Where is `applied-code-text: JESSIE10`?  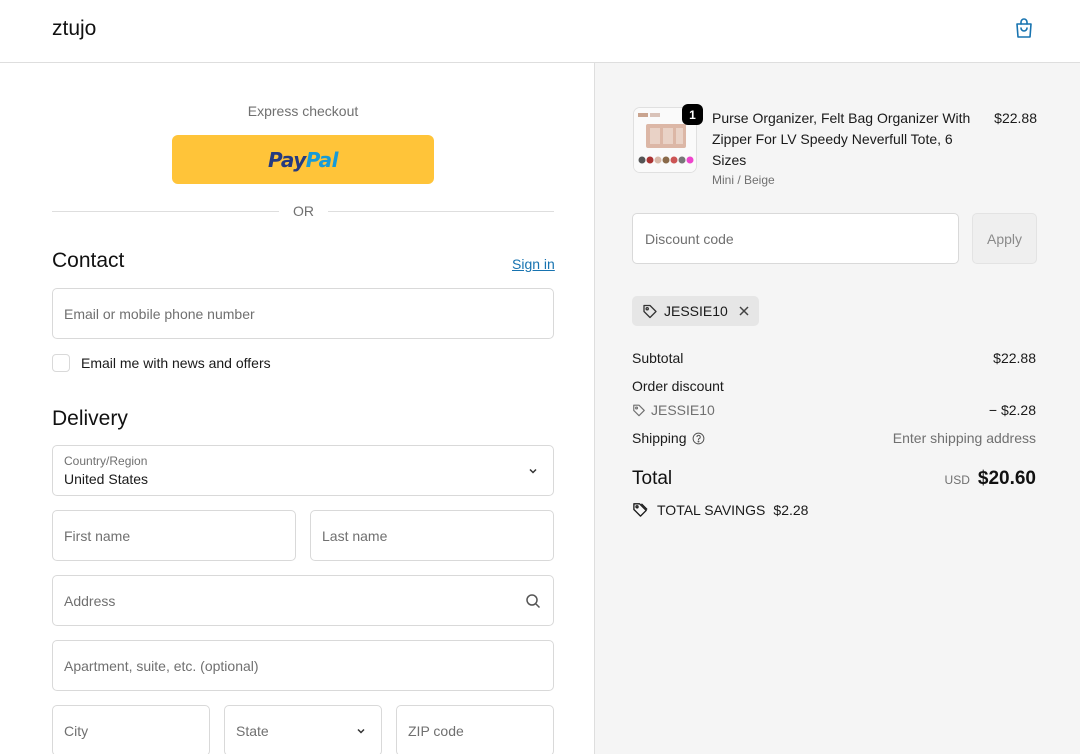
applied-code-text: JESSIE10 is located at coordinates (696, 311).